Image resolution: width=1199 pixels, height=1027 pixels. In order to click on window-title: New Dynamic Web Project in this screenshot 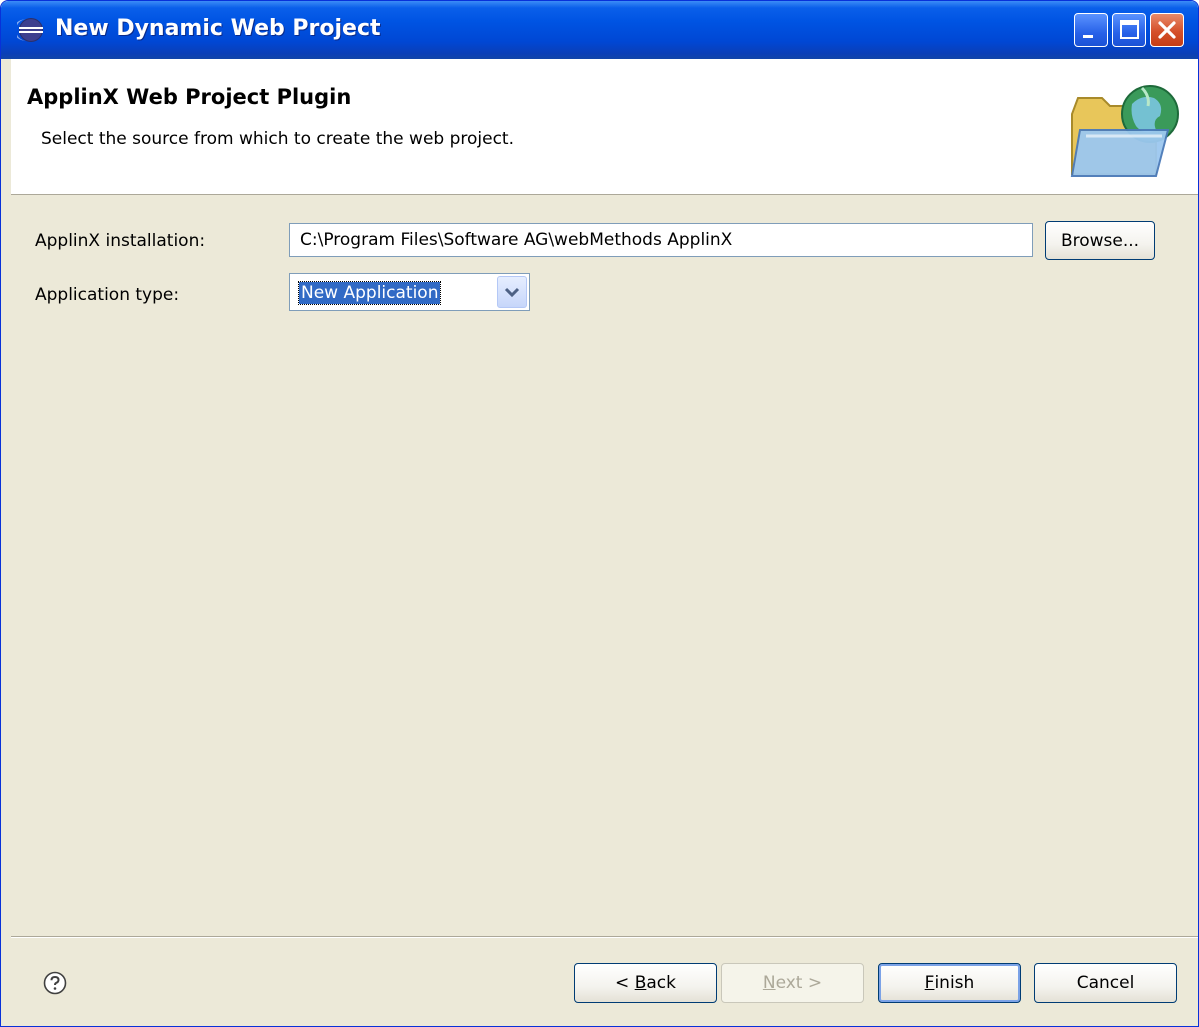, I will do `click(218, 28)`.